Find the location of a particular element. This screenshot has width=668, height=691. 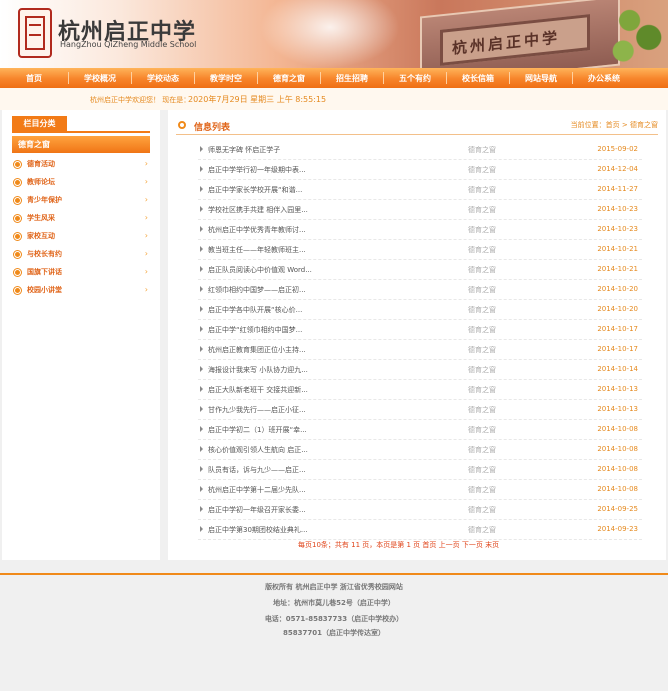

sidebar-item-label: 校园小讲堂 is located at coordinates (44, 290).